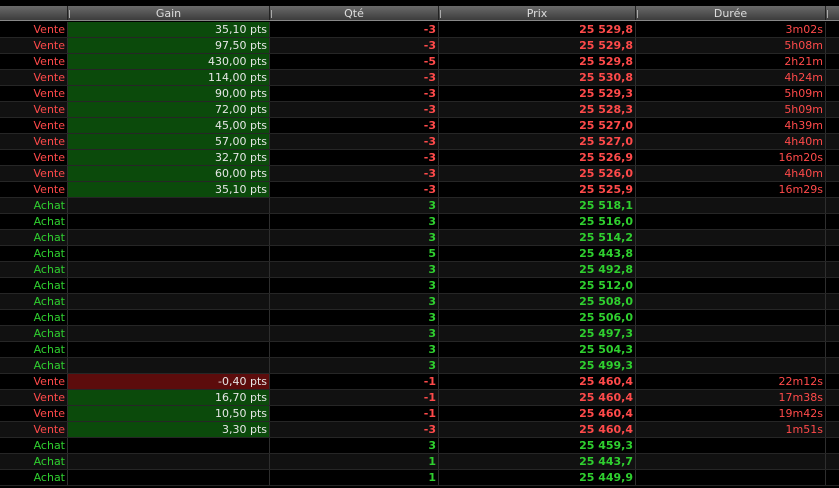  What do you see at coordinates (34, 13) in the screenshot?
I see `column-header-side` at bounding box center [34, 13].